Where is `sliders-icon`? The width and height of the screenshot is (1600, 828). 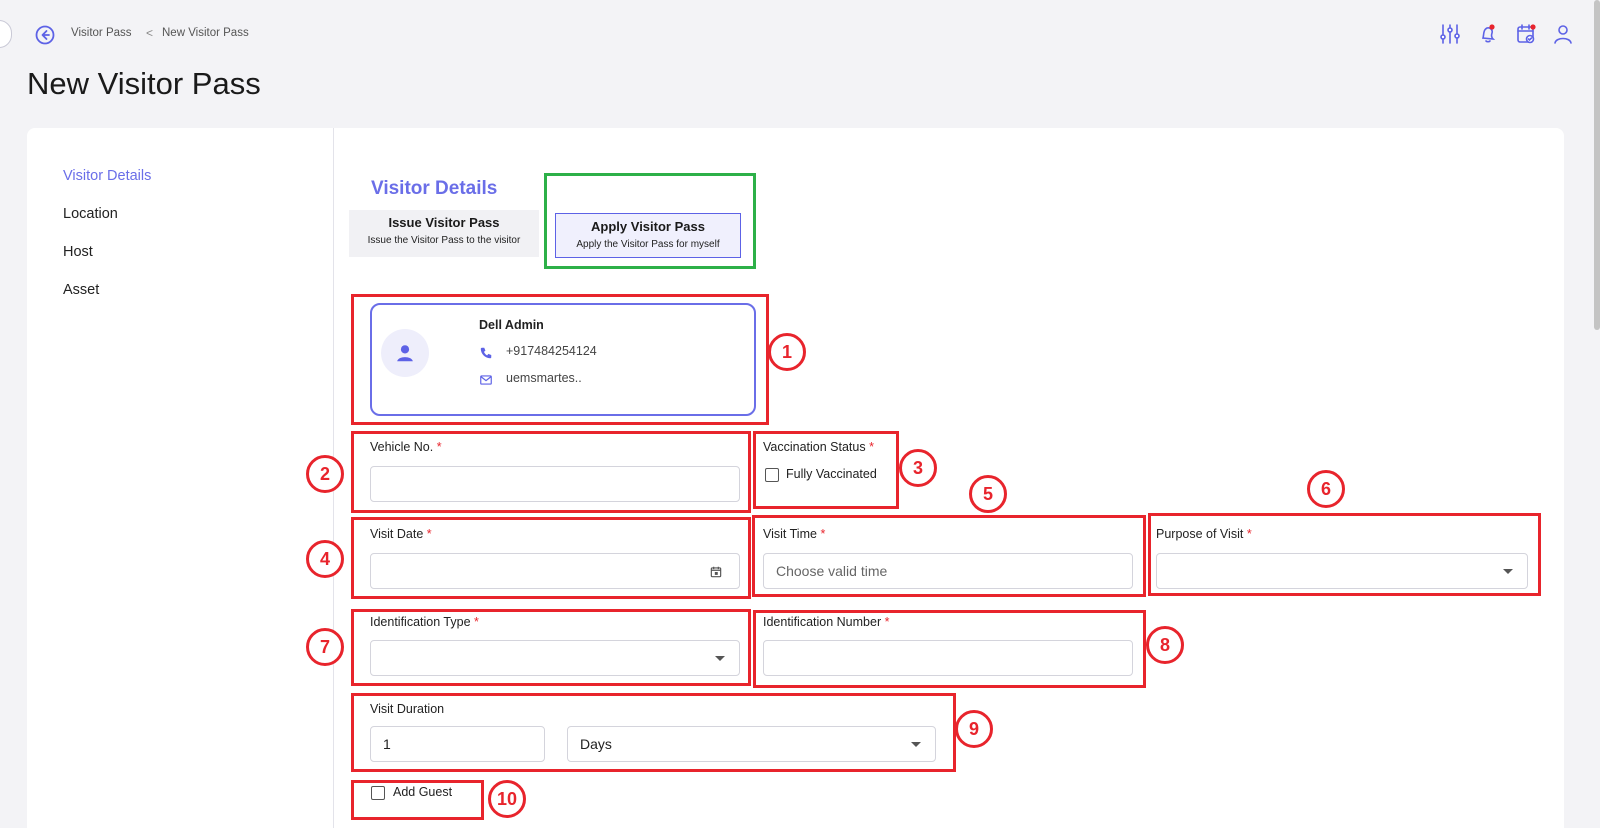
sliders-icon is located at coordinates (1450, 34).